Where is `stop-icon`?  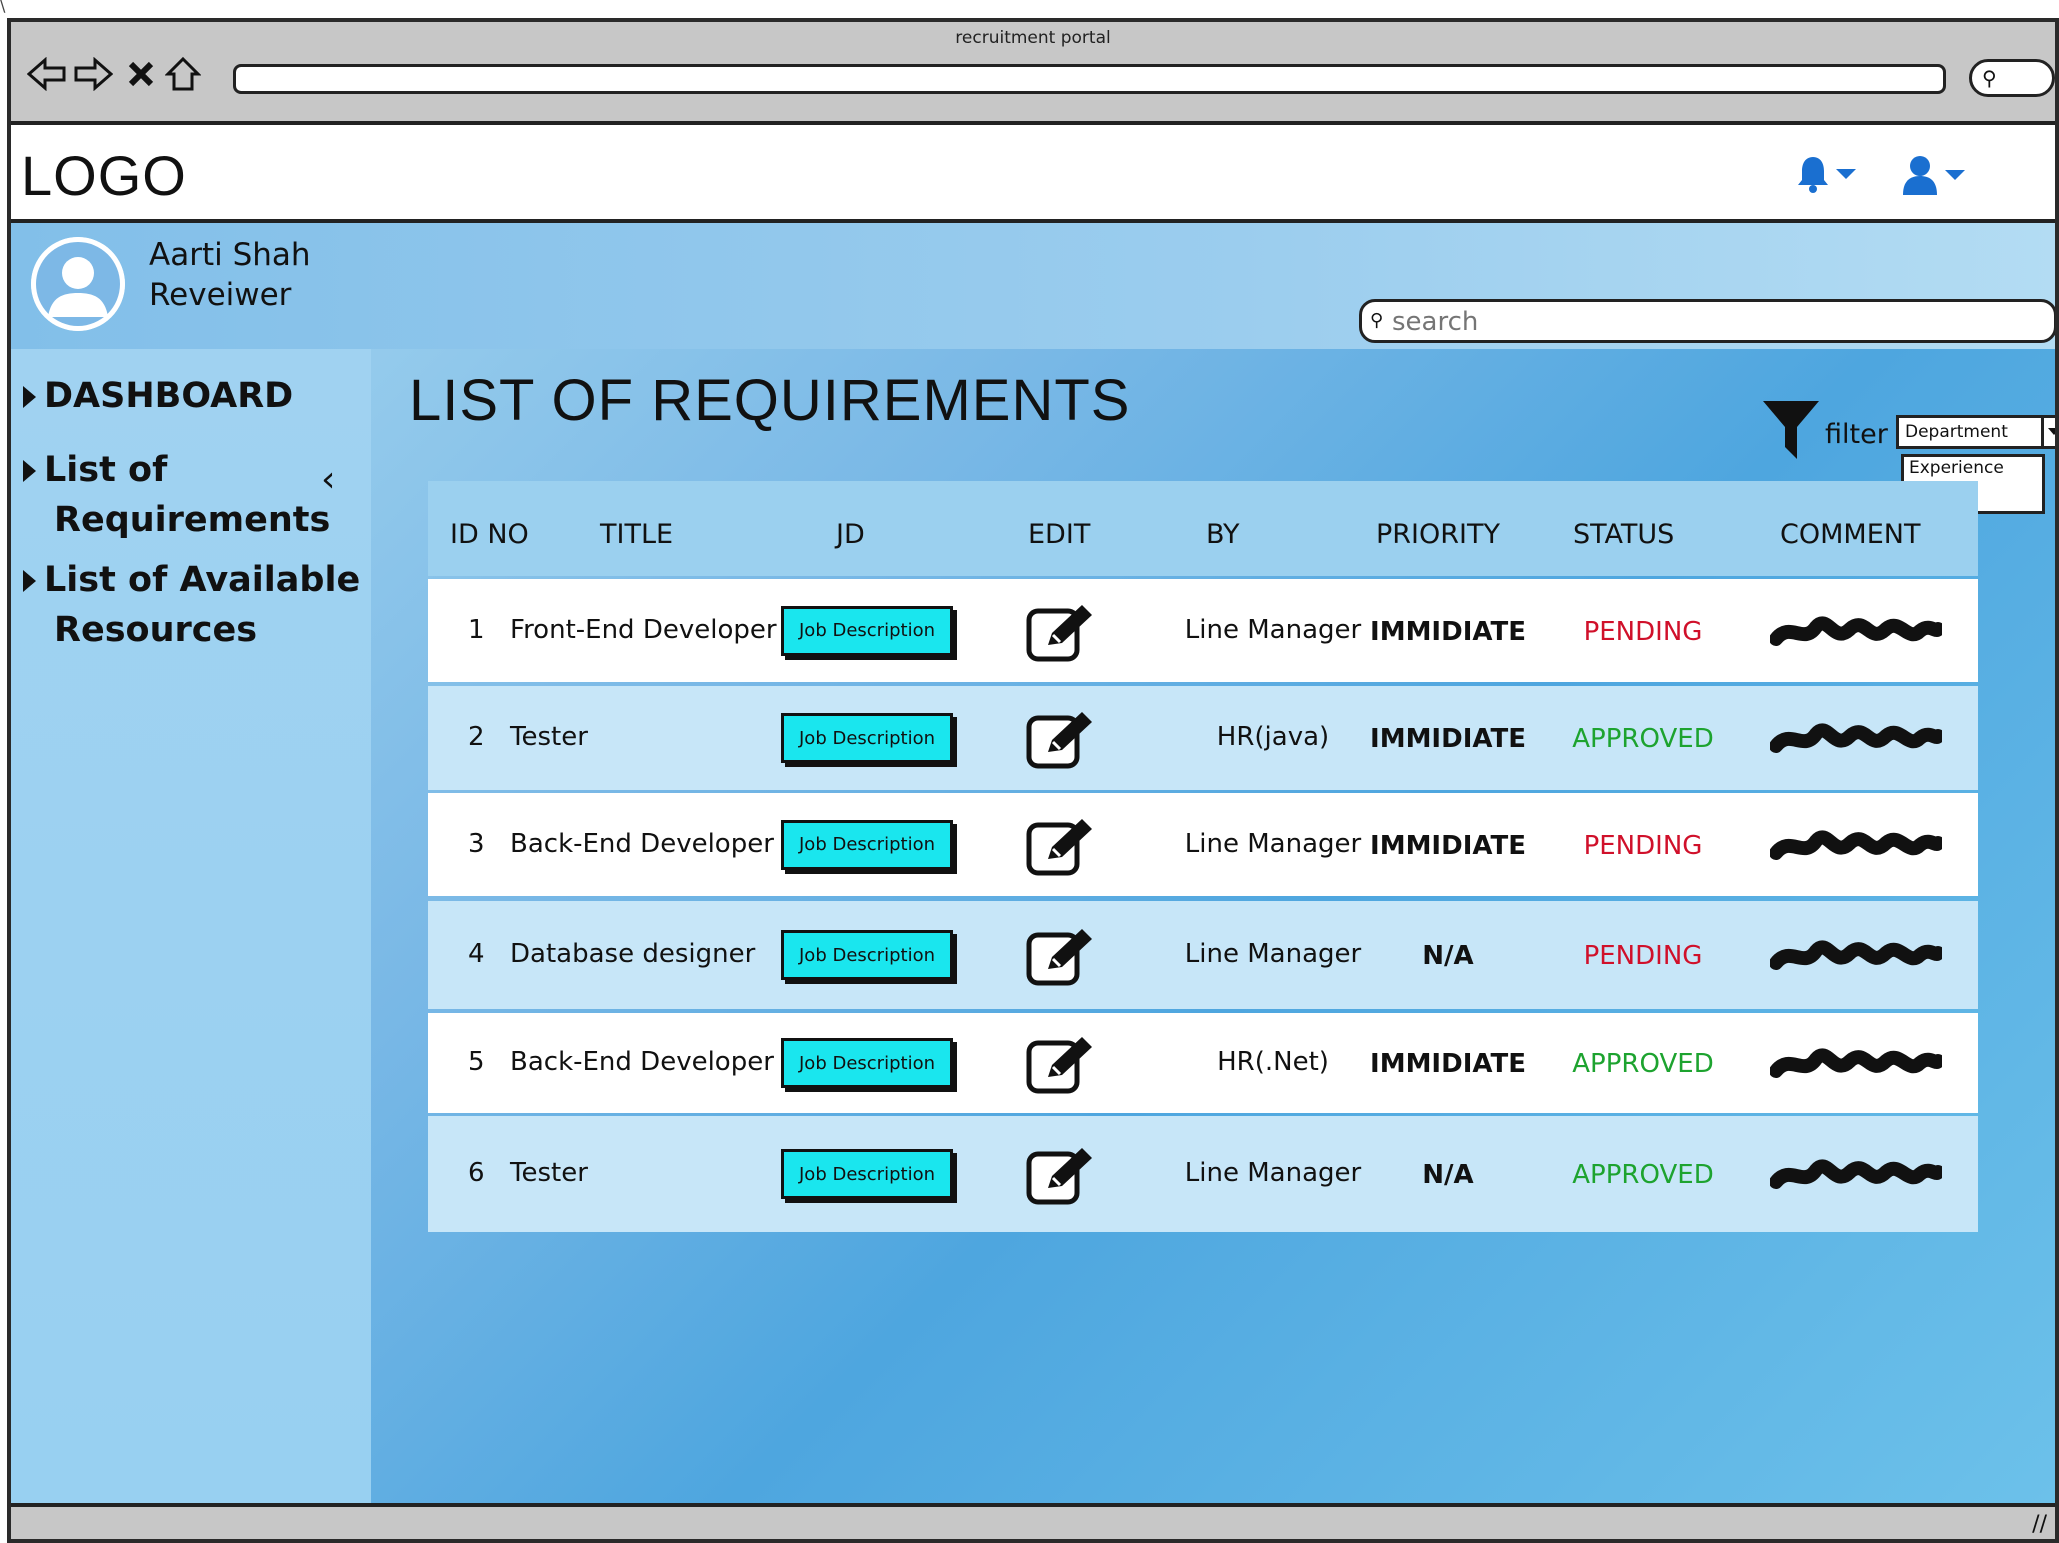 stop-icon is located at coordinates (141, 74).